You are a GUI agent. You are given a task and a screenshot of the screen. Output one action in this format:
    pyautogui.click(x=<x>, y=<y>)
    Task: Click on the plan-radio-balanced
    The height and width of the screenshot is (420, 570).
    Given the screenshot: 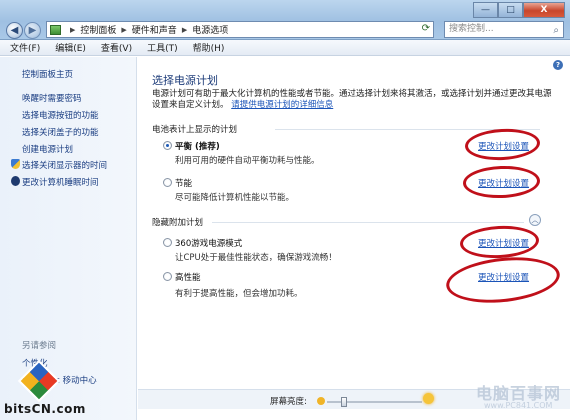 What is the action you would take?
    pyautogui.click(x=167, y=145)
    